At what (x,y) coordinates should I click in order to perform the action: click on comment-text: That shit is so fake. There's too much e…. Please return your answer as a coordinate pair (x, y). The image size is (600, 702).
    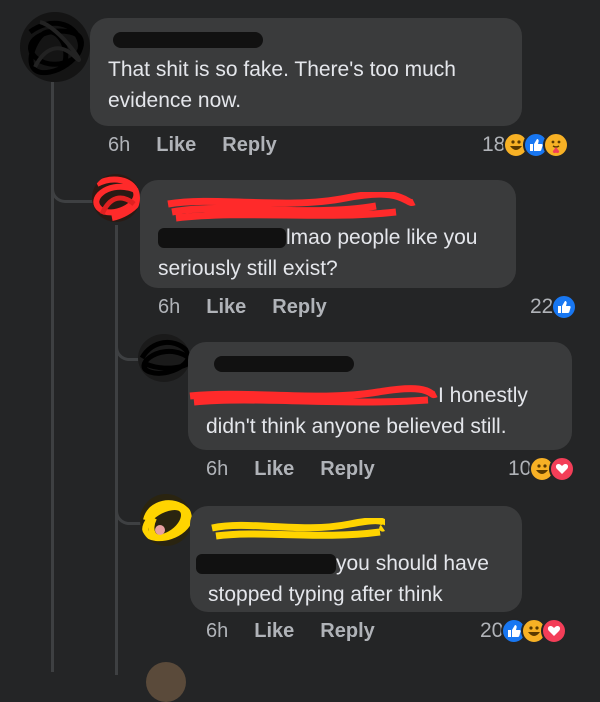
    Looking at the image, I should click on (282, 85).